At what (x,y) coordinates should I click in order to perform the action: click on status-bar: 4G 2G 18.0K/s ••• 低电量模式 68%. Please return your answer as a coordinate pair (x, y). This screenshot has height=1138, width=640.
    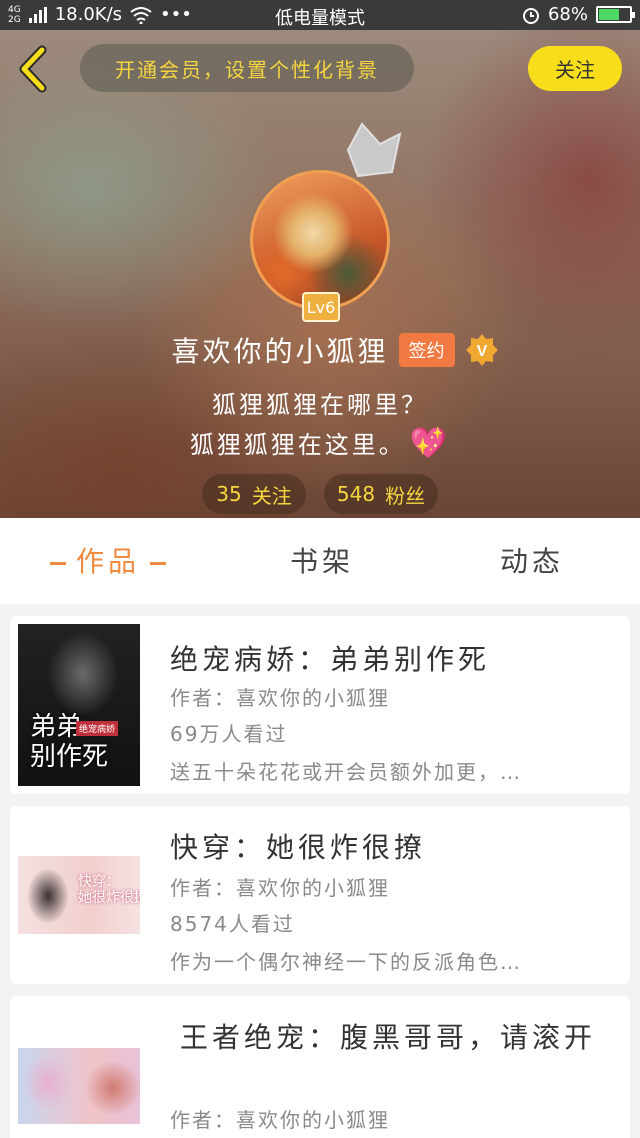
    Looking at the image, I should click on (320, 15).